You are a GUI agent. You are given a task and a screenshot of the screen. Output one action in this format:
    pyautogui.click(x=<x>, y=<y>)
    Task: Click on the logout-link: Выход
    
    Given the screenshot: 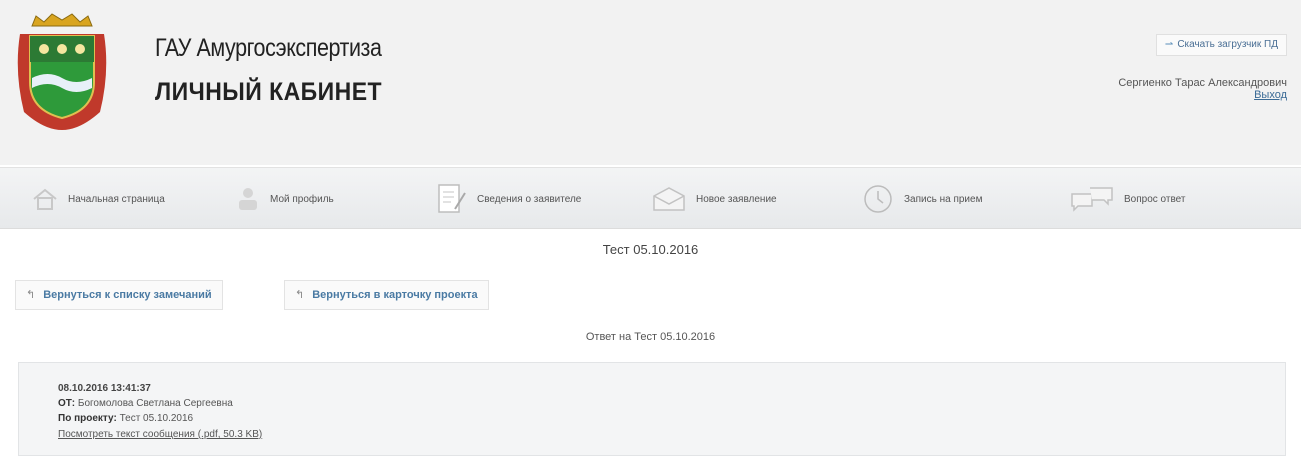 What is the action you would take?
    pyautogui.click(x=1270, y=95)
    